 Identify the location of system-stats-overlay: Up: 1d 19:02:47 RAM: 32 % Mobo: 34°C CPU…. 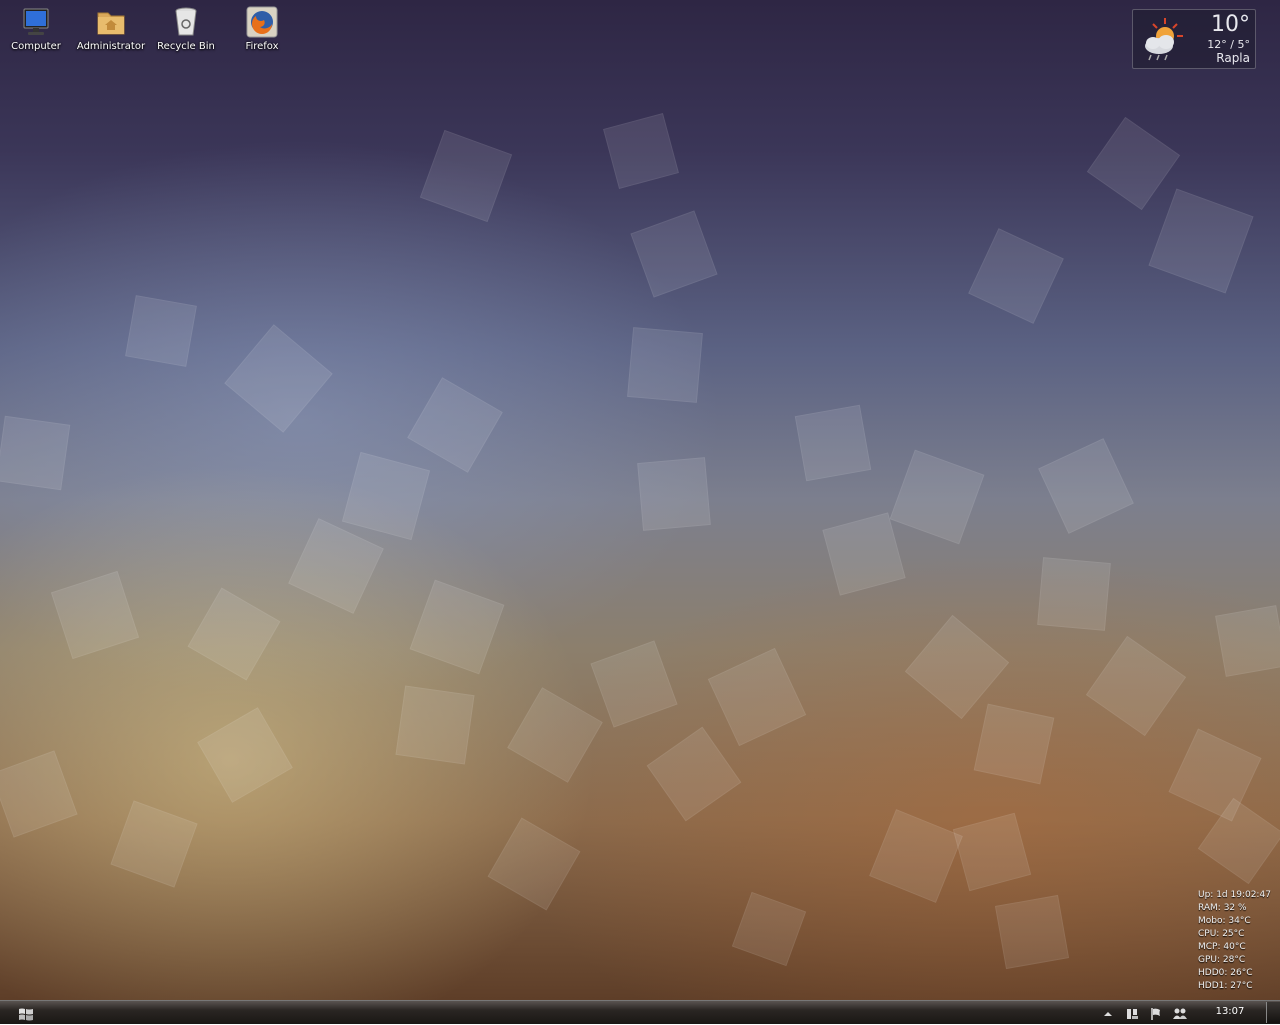
(1234, 941).